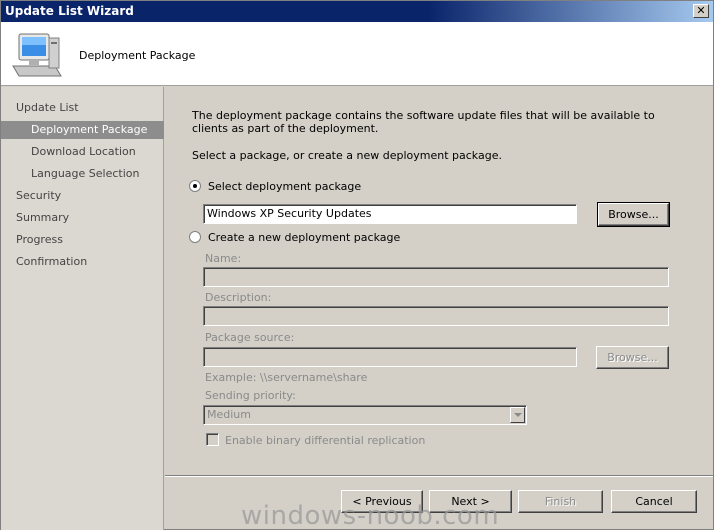  What do you see at coordinates (39, 239) in the screenshot?
I see `sidebar-item-progress: Progress` at bounding box center [39, 239].